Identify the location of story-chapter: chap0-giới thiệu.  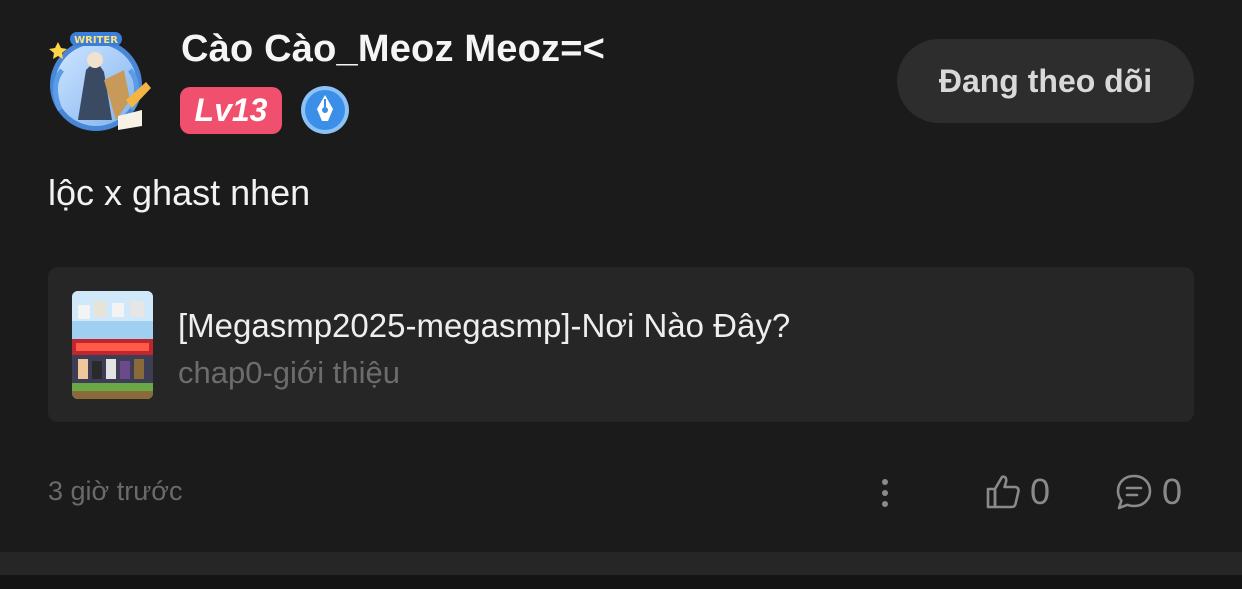
(289, 372).